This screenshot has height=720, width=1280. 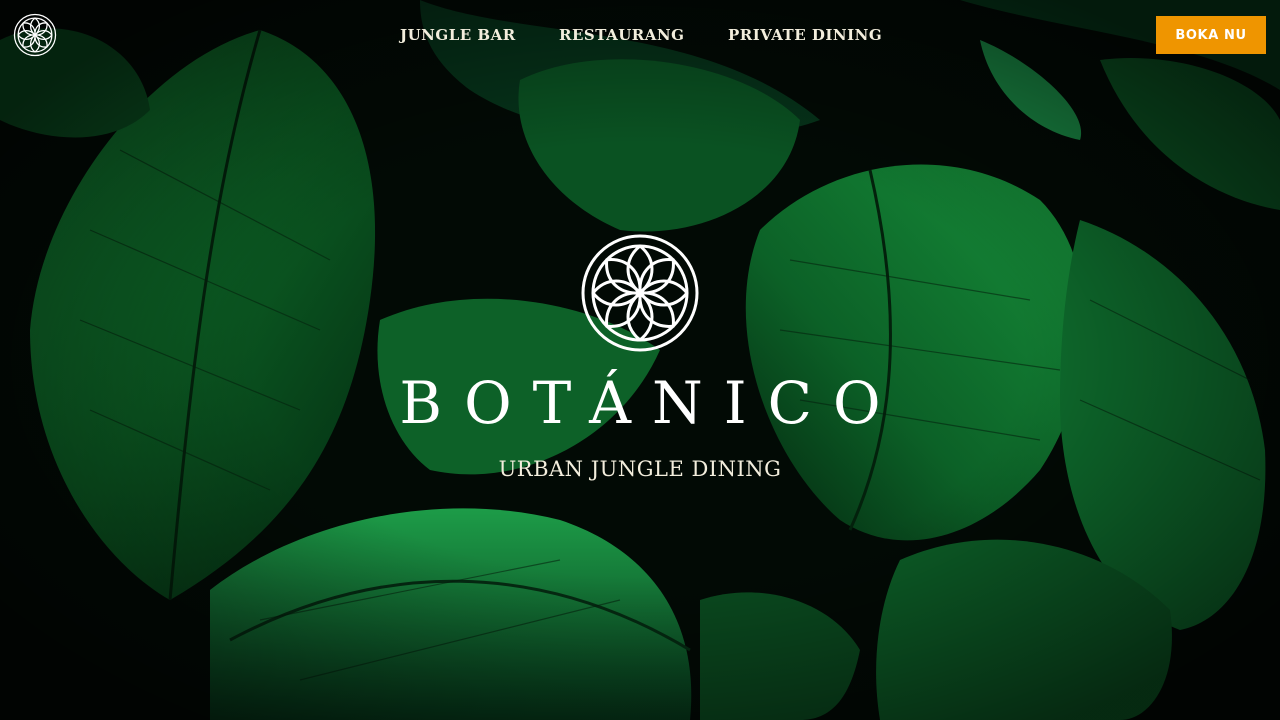 What do you see at coordinates (650, 403) in the screenshot?
I see `brand-name: BOTÁNICO` at bounding box center [650, 403].